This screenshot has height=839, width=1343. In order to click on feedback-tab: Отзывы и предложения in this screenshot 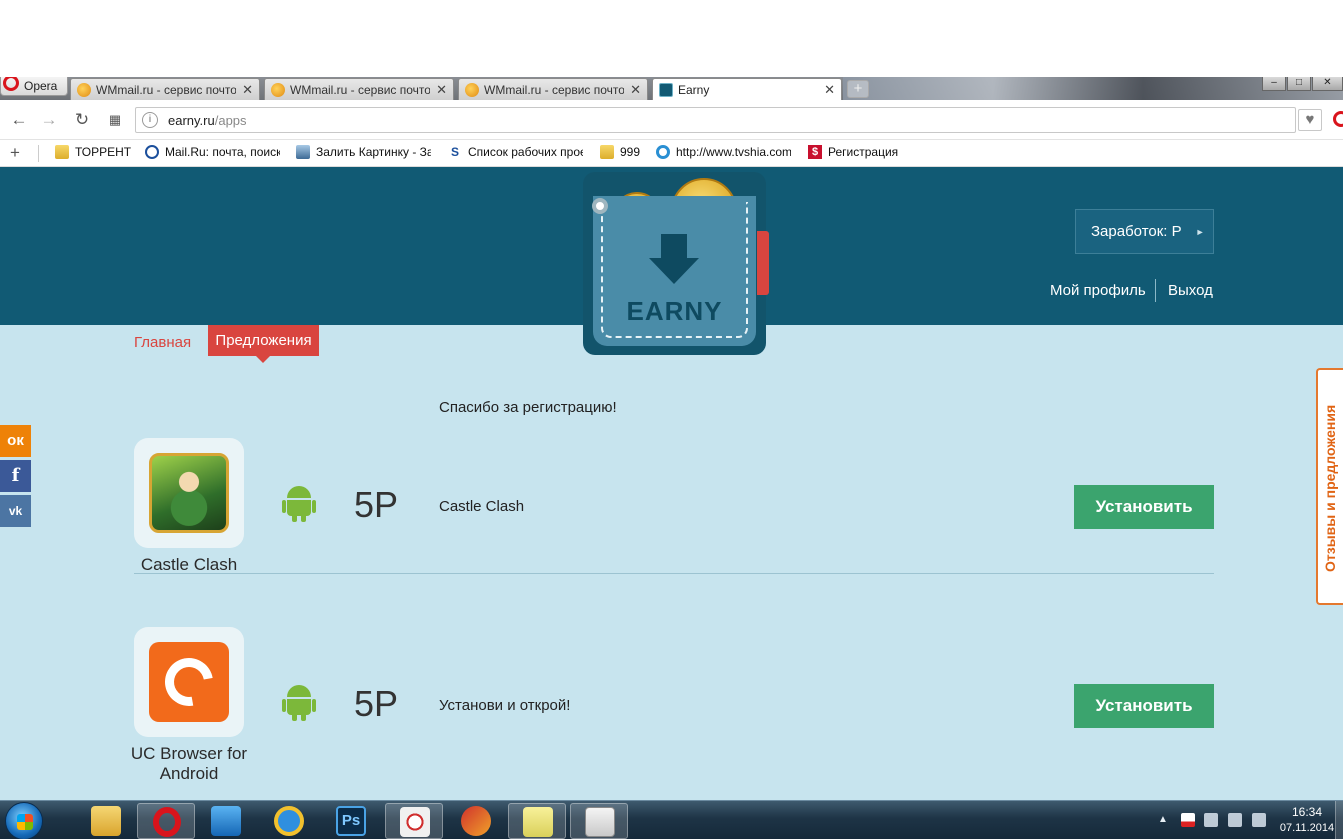, I will do `click(1329, 486)`.